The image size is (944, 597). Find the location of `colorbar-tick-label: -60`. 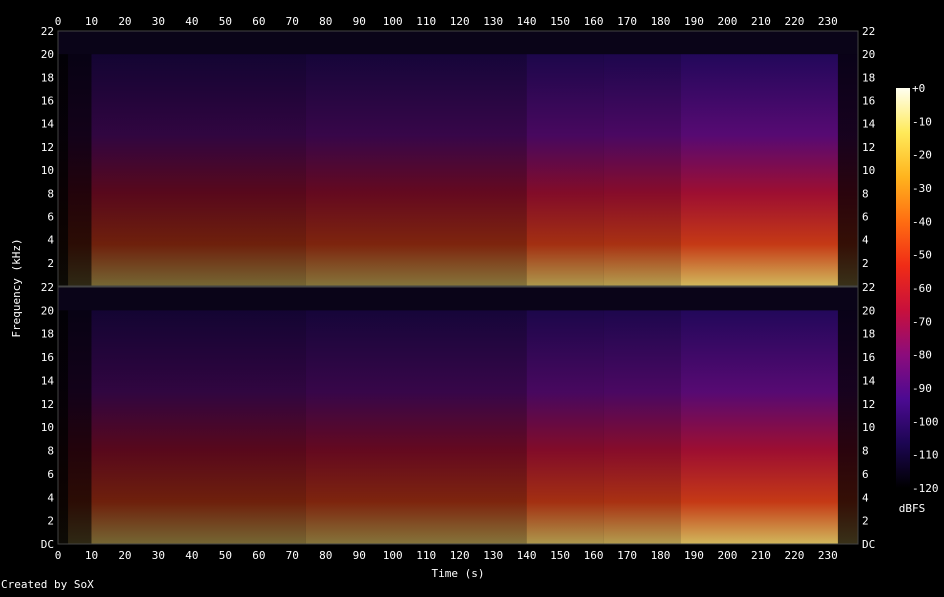

colorbar-tick-label: -60 is located at coordinates (922, 288).